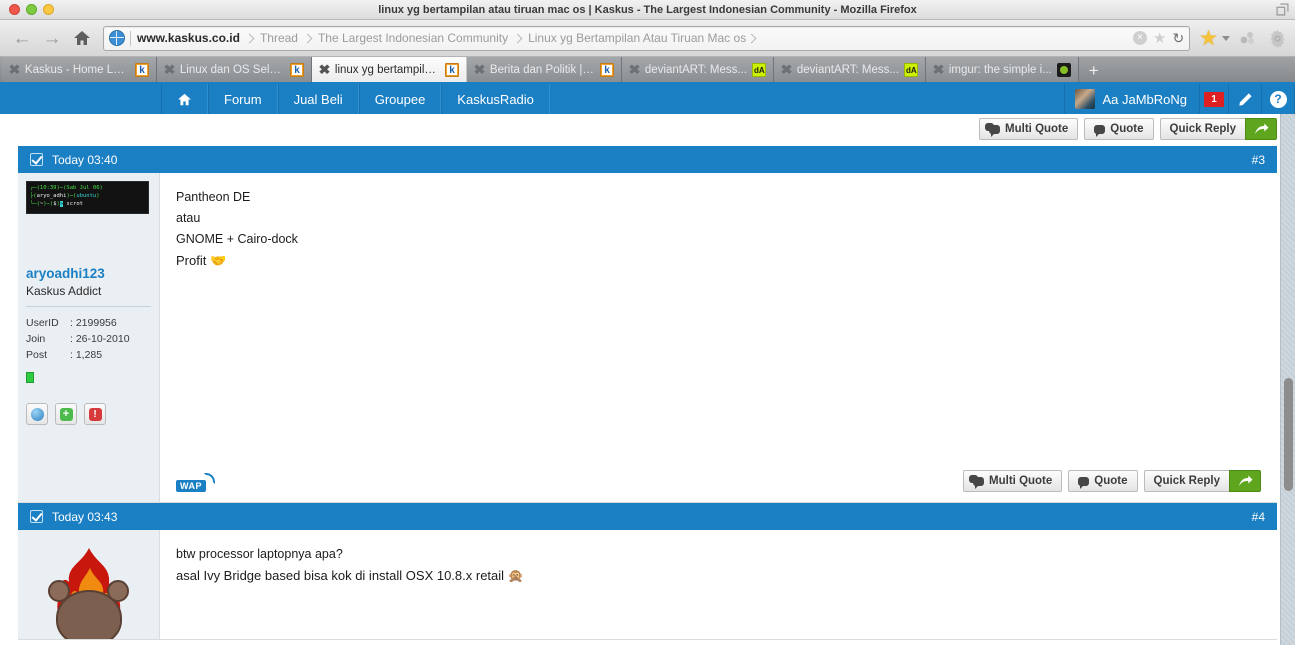  I want to click on back-button: ←, so click(22, 38).